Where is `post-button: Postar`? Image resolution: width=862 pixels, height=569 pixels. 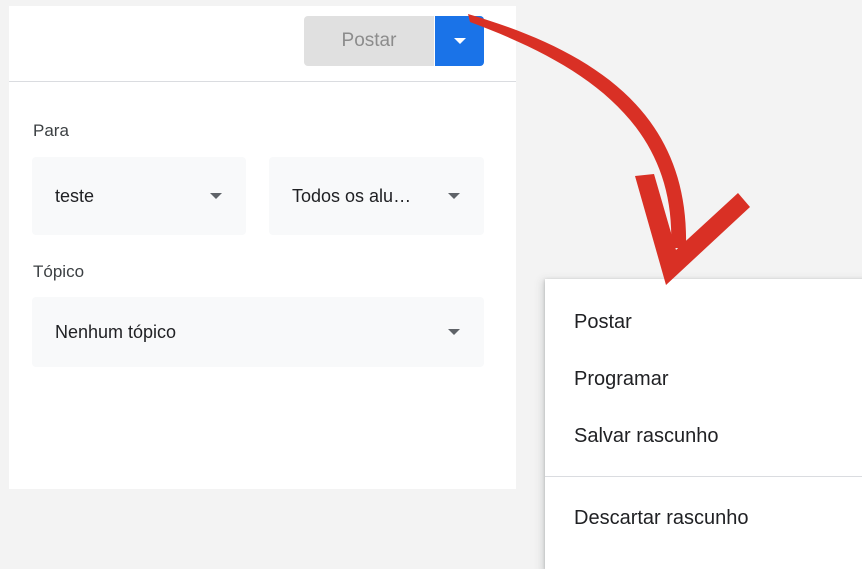
post-button: Postar is located at coordinates (369, 41).